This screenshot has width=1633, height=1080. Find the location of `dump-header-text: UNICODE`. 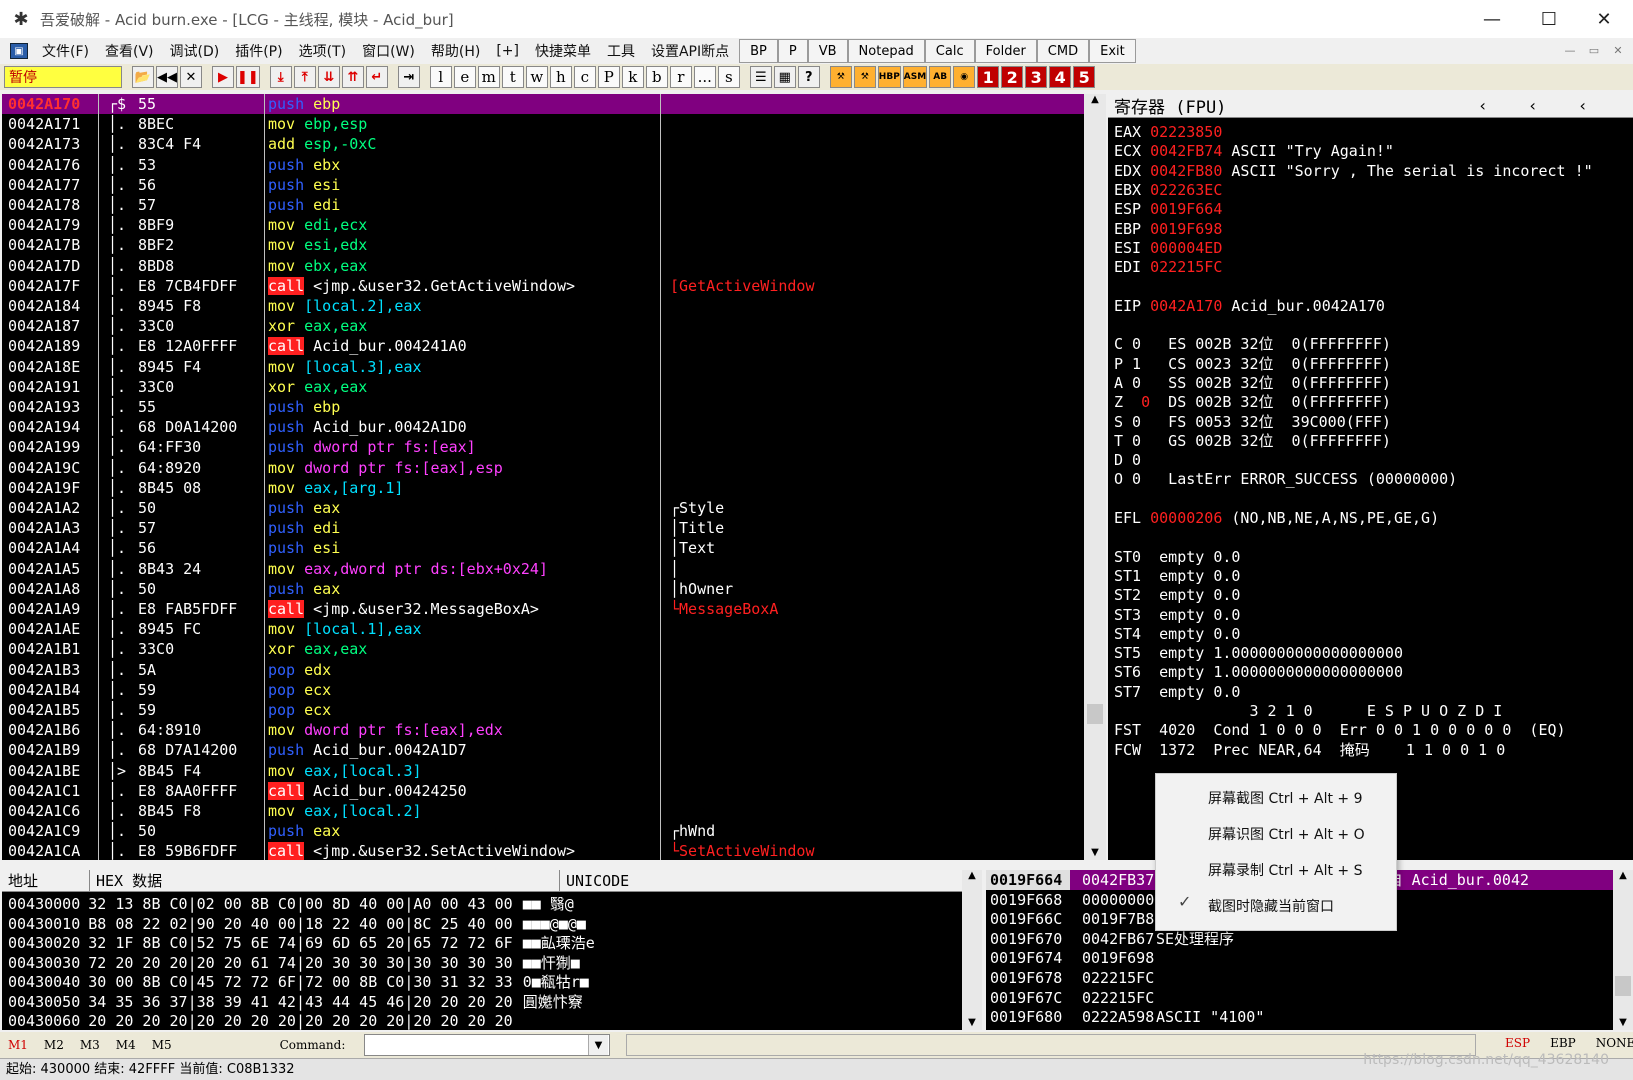

dump-header-text: UNICODE is located at coordinates (765, 880).